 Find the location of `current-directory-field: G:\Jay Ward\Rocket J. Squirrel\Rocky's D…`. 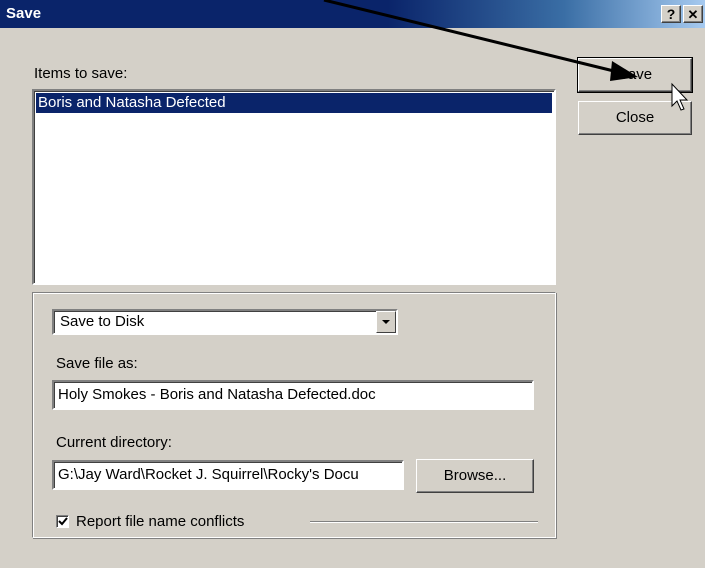

current-directory-field: G:\Jay Ward\Rocket J. Squirrel\Rocky's D… is located at coordinates (228, 475).